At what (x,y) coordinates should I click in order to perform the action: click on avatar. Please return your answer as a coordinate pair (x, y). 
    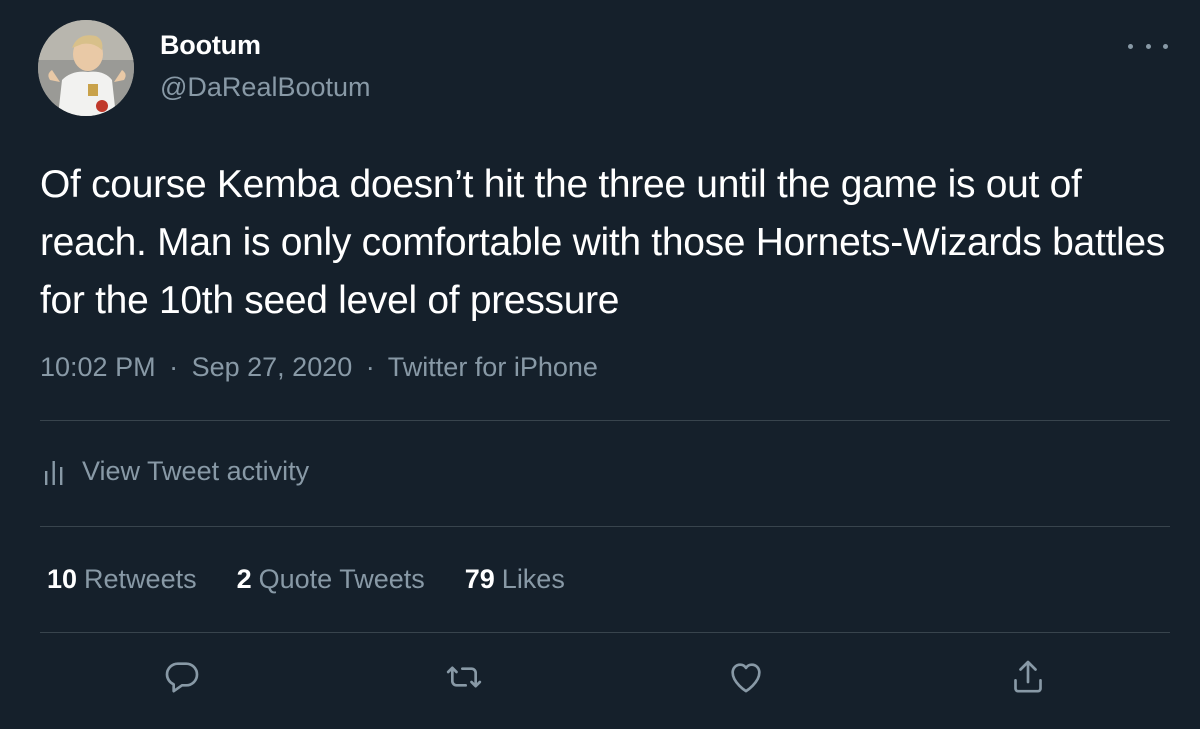
    Looking at the image, I should click on (86, 68).